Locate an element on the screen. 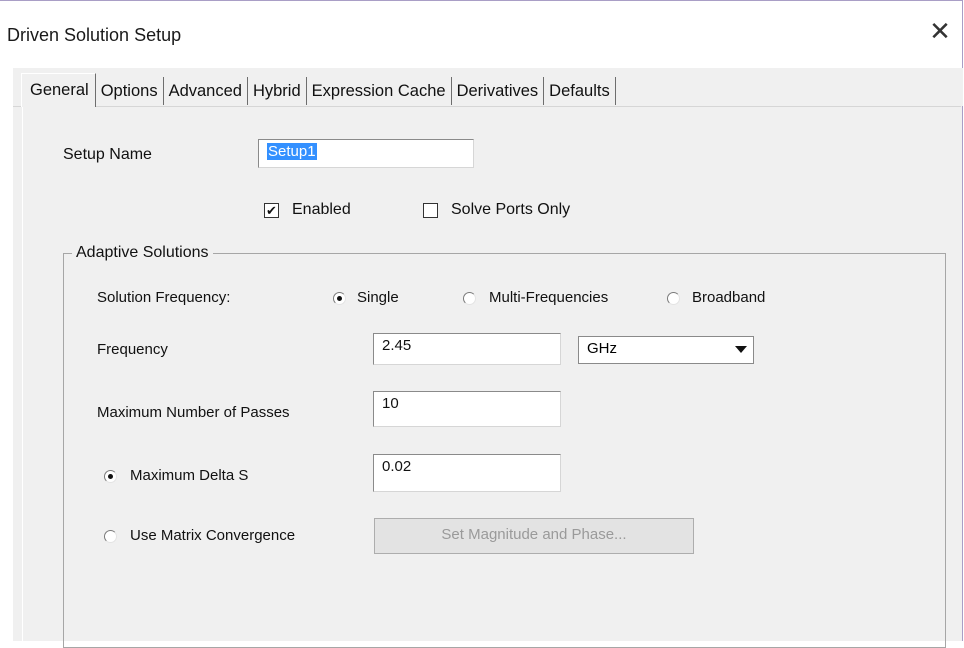 Image resolution: width=964 pixels, height=648 pixels. single-radio is located at coordinates (339, 298).